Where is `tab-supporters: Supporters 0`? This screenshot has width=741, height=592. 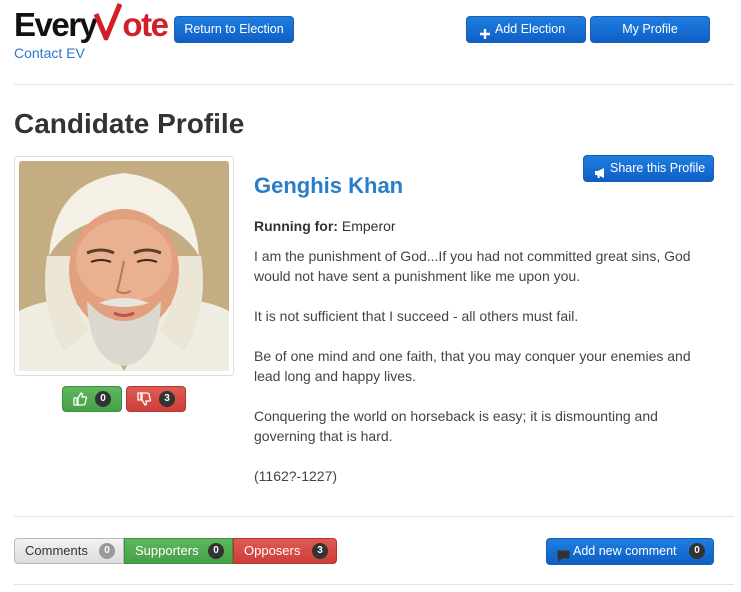 tab-supporters: Supporters 0 is located at coordinates (178, 551).